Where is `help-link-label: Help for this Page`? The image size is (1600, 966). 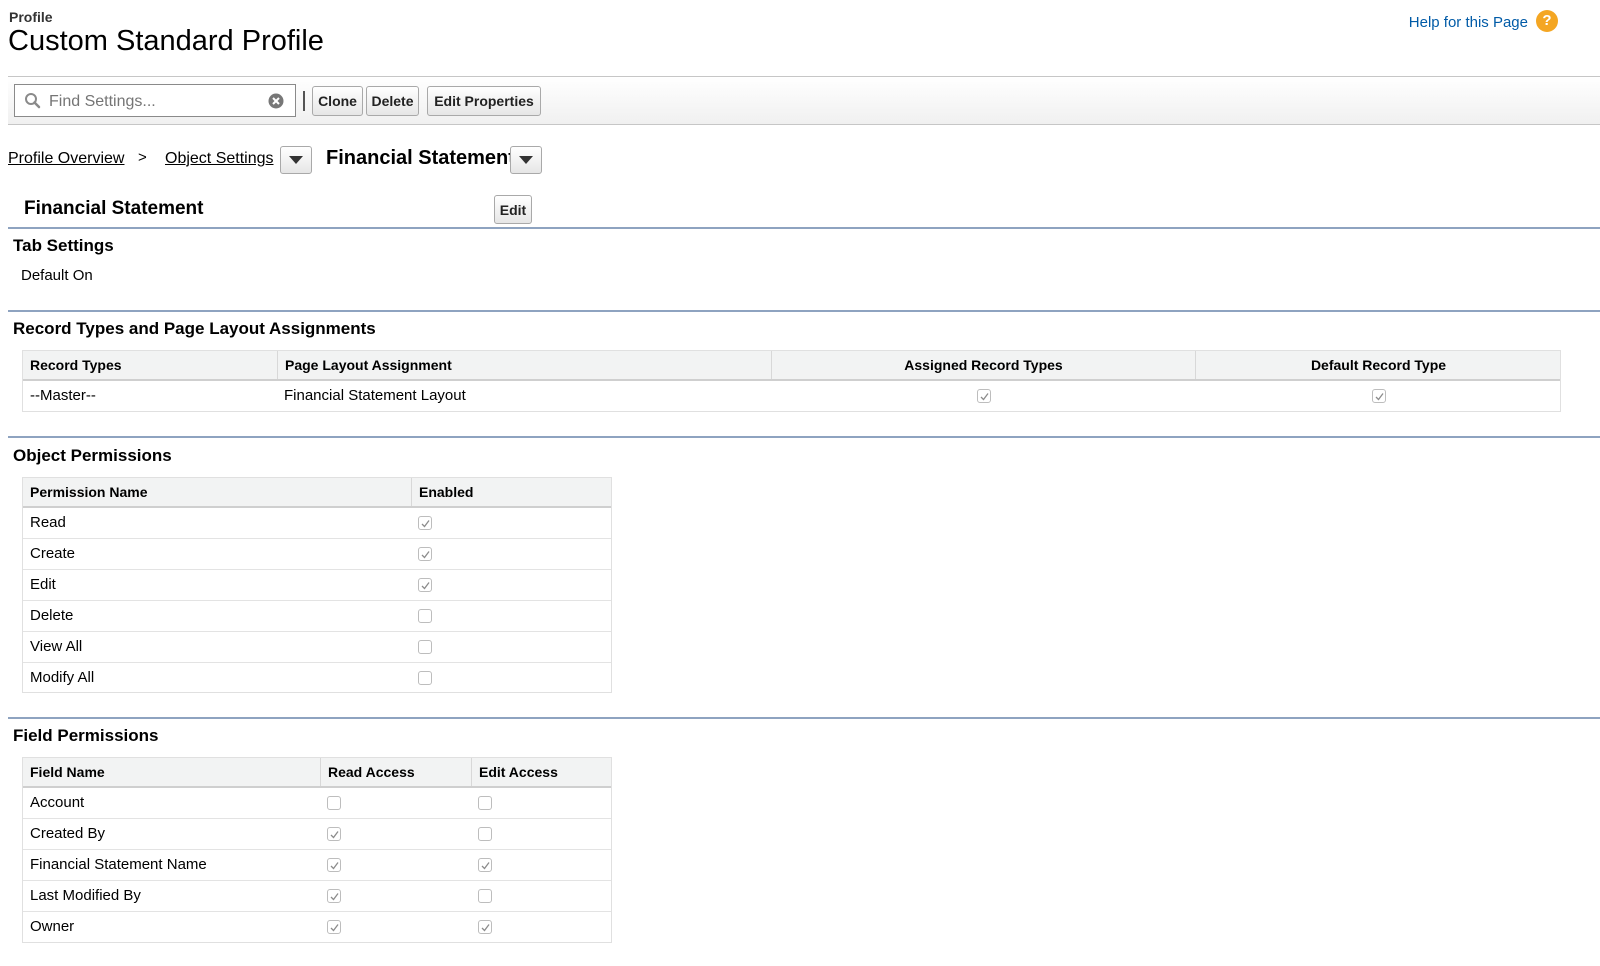 help-link-label: Help for this Page is located at coordinates (1468, 22).